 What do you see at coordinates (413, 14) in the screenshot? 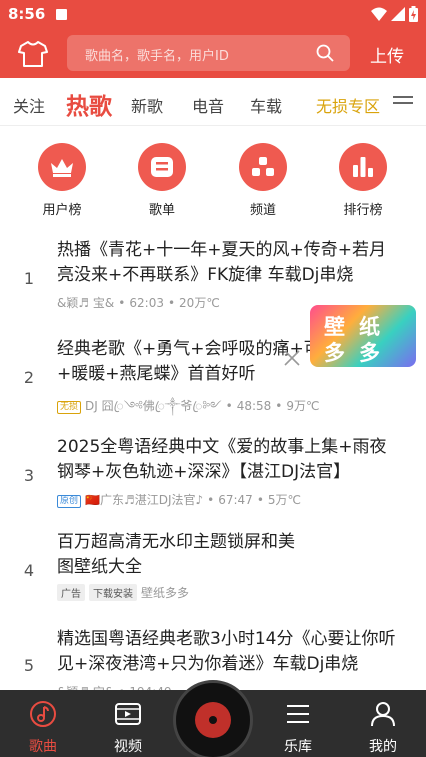
I see `battery-icon` at bounding box center [413, 14].